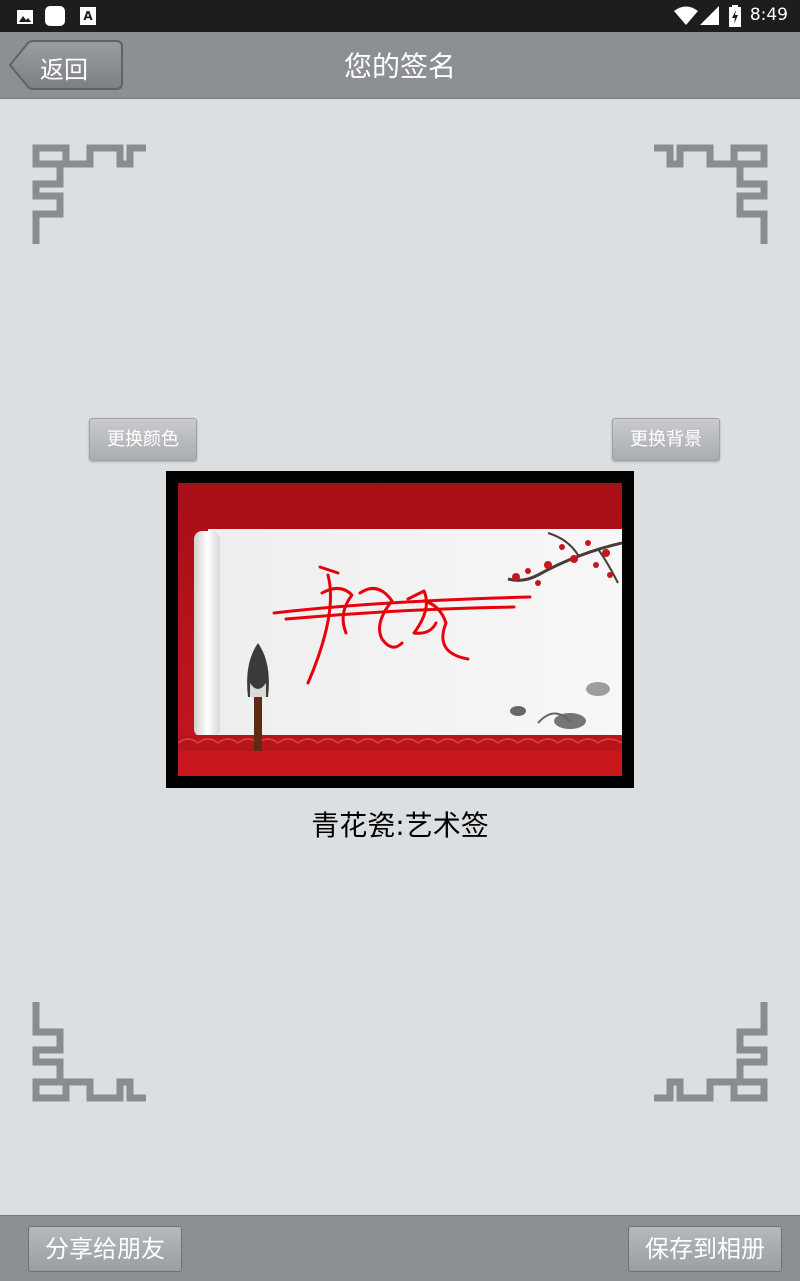 This screenshot has height=1281, width=800. Describe the element at coordinates (105, 1249) in the screenshot. I see `share-to-friends-button: 分享给朋友` at that location.